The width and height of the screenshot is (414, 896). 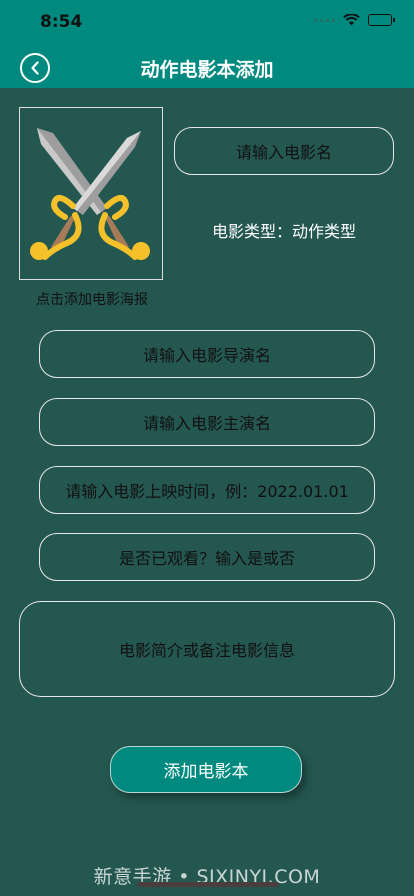 What do you see at coordinates (61, 22) in the screenshot?
I see `status-time: 8:54` at bounding box center [61, 22].